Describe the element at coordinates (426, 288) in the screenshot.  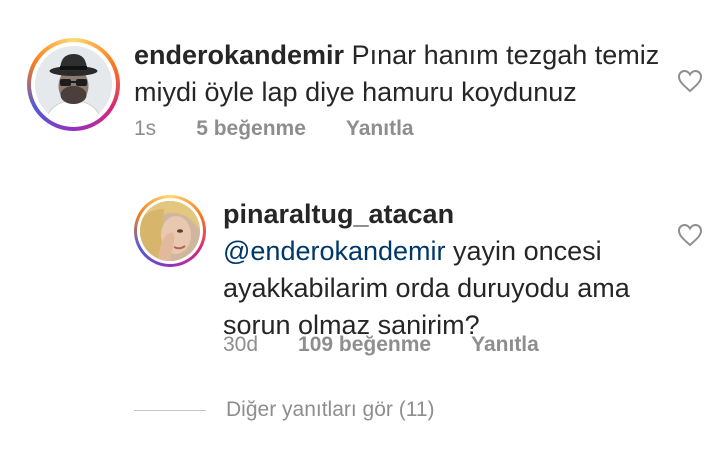
I see `comment-body-line2: ayakkabilarim orda duruyodu ama` at that location.